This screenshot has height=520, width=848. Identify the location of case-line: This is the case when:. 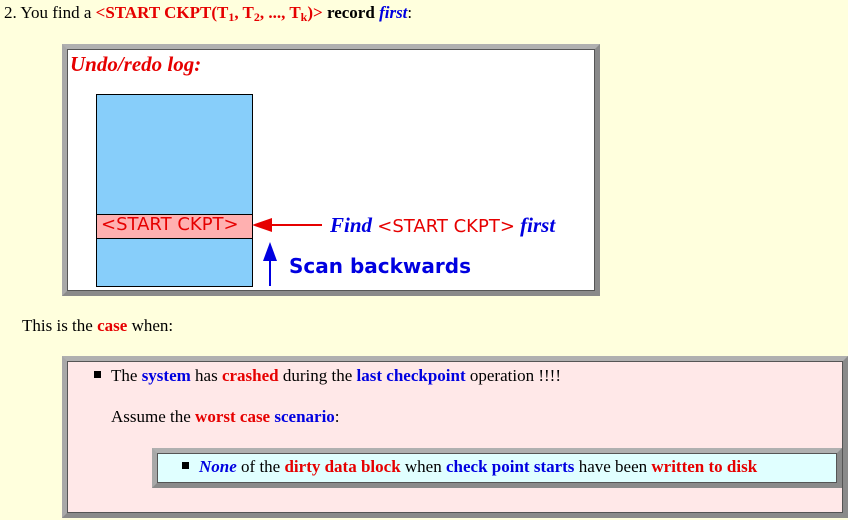
(98, 325).